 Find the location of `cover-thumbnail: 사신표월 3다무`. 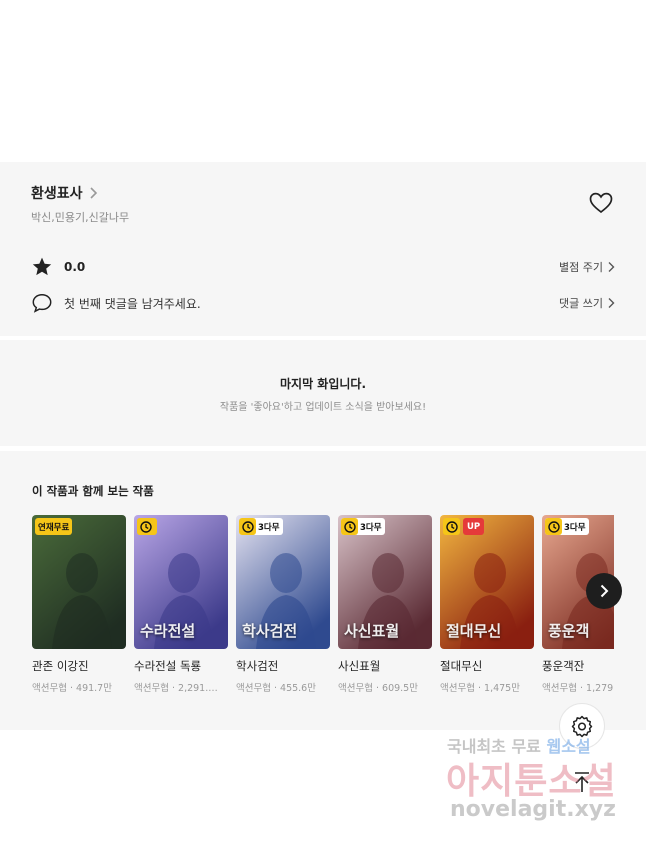

cover-thumbnail: 사신표월 3다무 is located at coordinates (385, 582).